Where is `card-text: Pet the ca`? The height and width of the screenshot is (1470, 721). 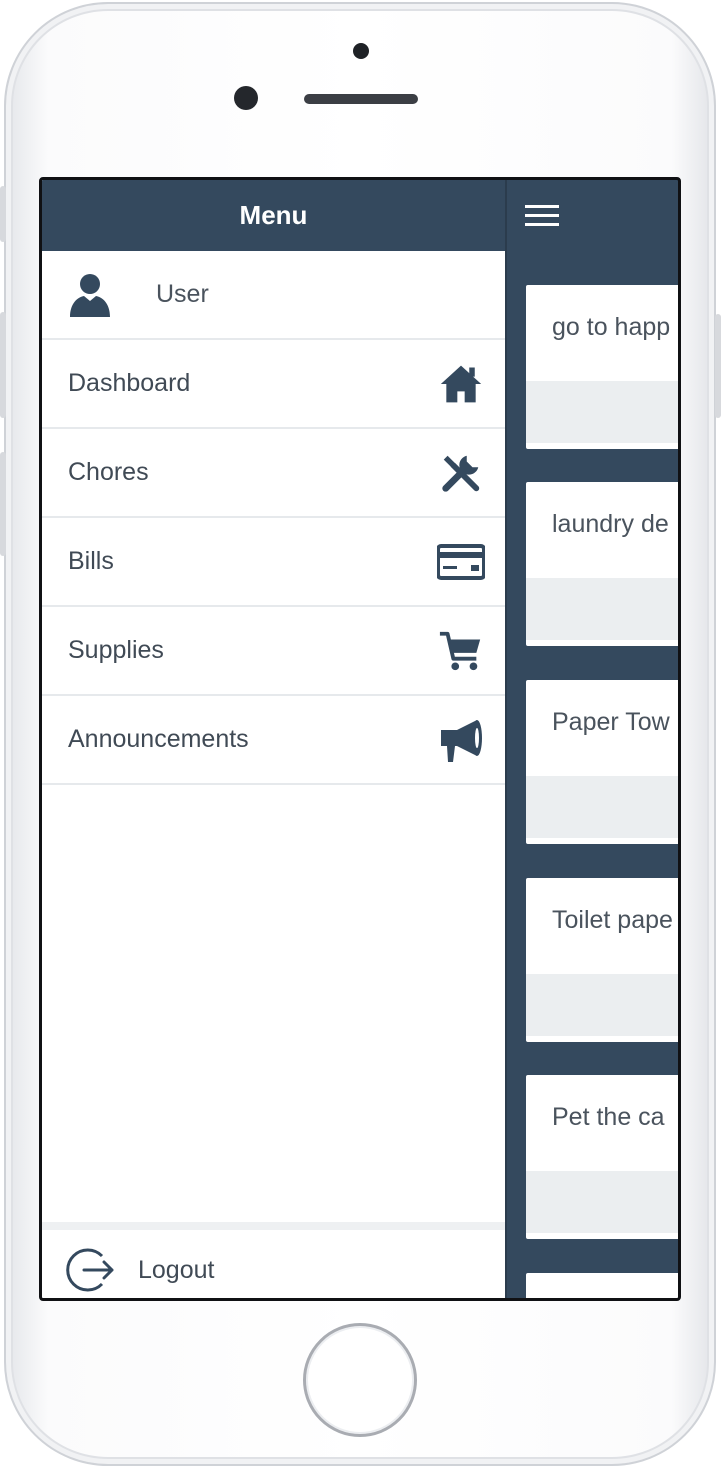
card-text: Pet the ca is located at coordinates (608, 1117).